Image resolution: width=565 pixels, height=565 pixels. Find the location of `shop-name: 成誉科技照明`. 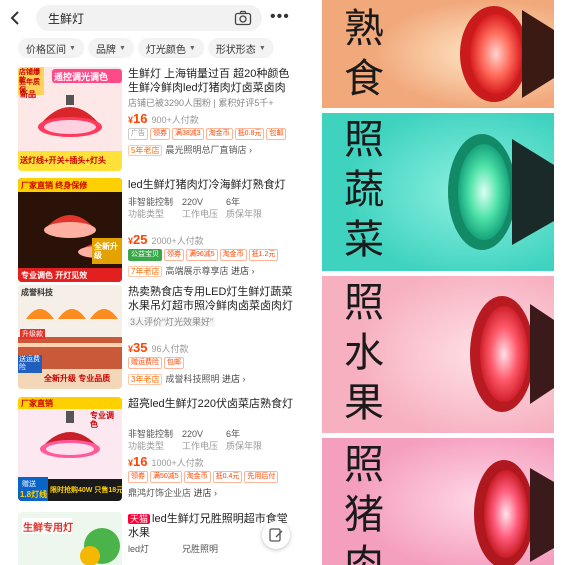

shop-name: 成誉科技照明 is located at coordinates (192, 379).